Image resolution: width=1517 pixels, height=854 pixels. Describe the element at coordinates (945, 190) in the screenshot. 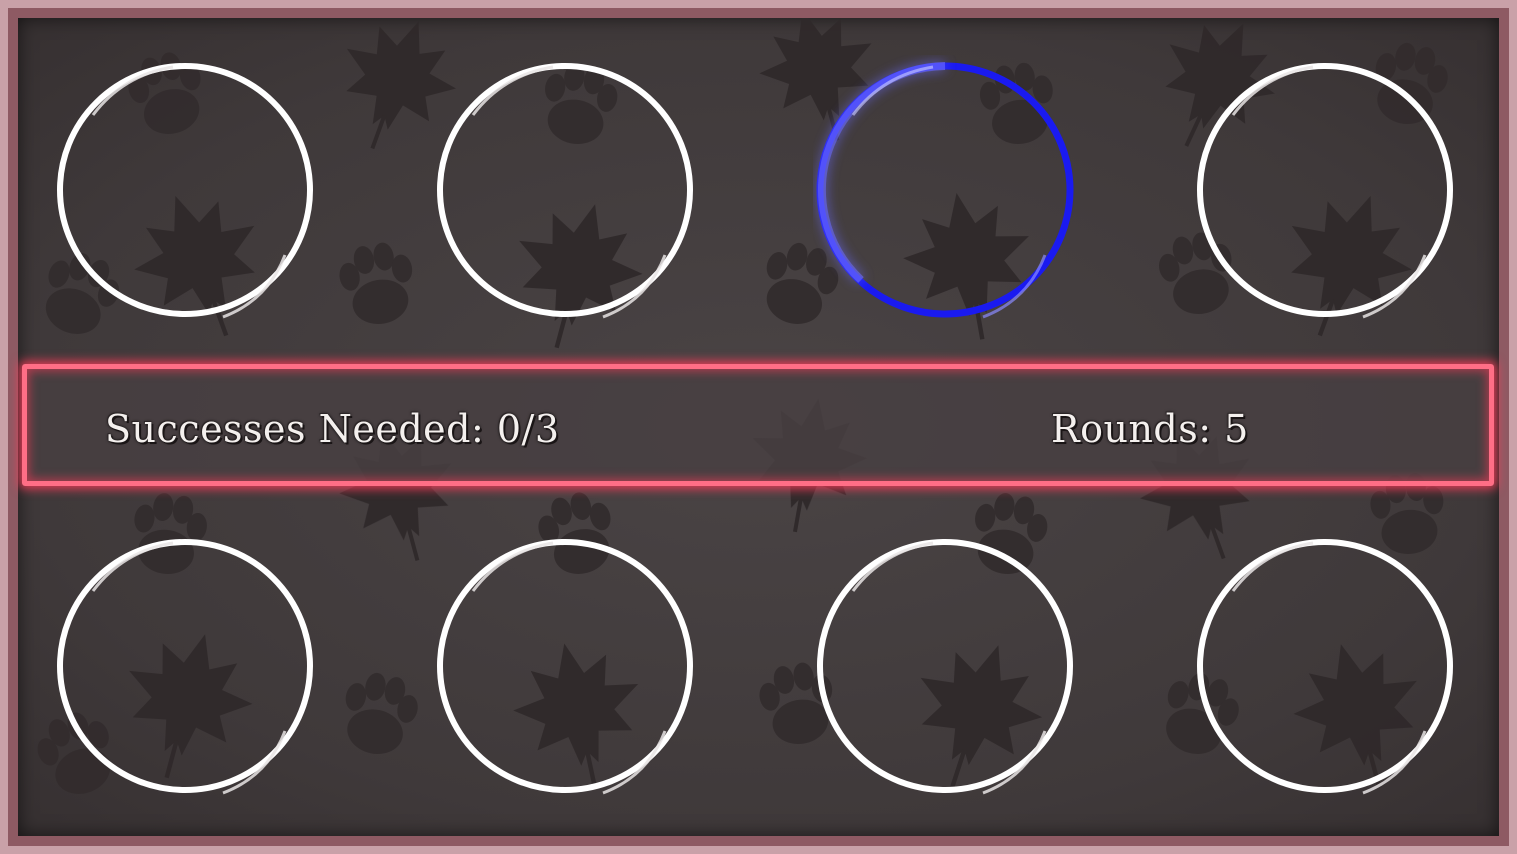

I see `active-slot-ring-icon` at that location.